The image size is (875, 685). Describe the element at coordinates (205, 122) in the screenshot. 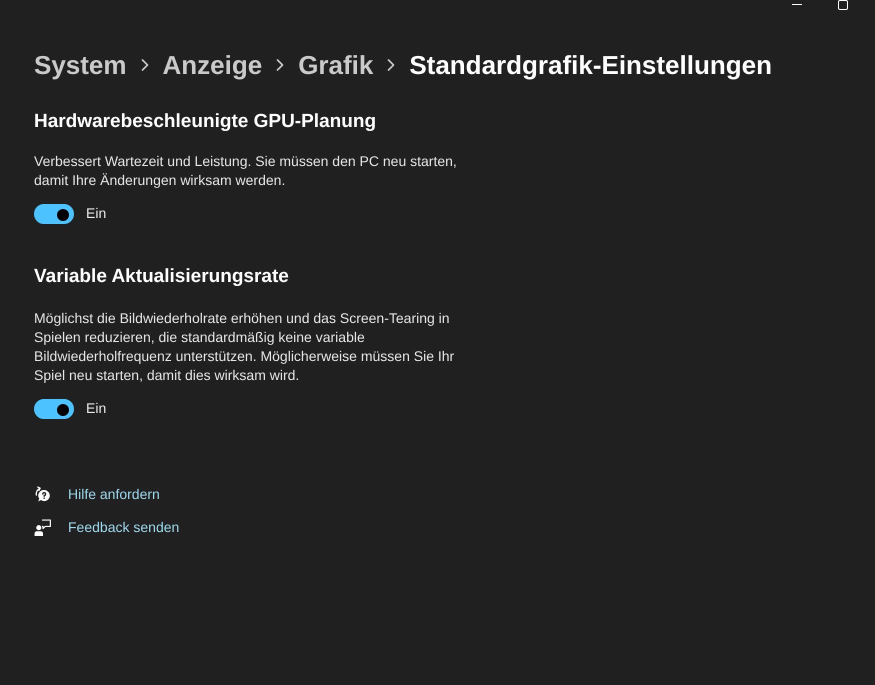

I see `section-title: Hardwarebeschleunigte GPU-Planung` at that location.